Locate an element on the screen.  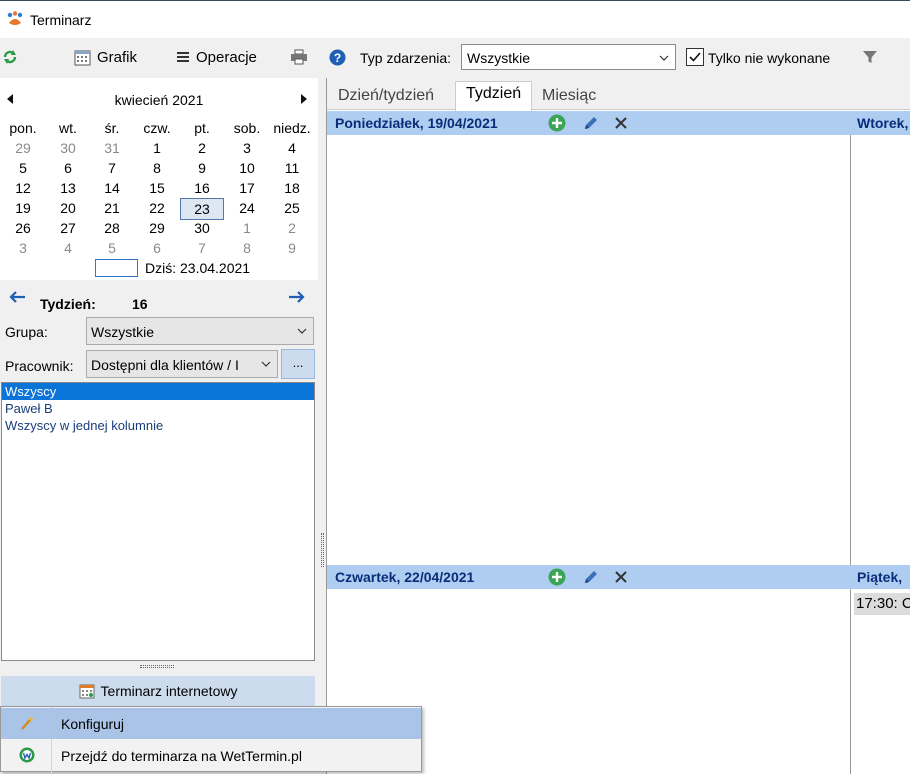
arrow-right-icon is located at coordinates (297, 297).